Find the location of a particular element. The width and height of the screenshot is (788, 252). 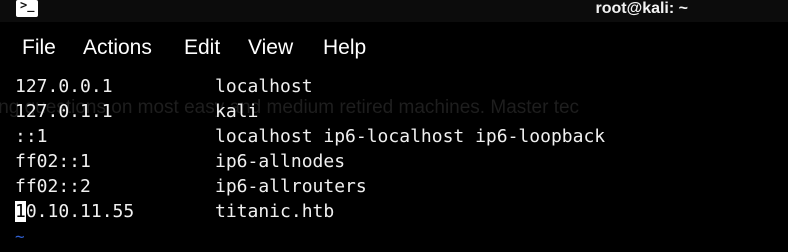

title-bar: >_ root@kali: ~ is located at coordinates (394, 11).